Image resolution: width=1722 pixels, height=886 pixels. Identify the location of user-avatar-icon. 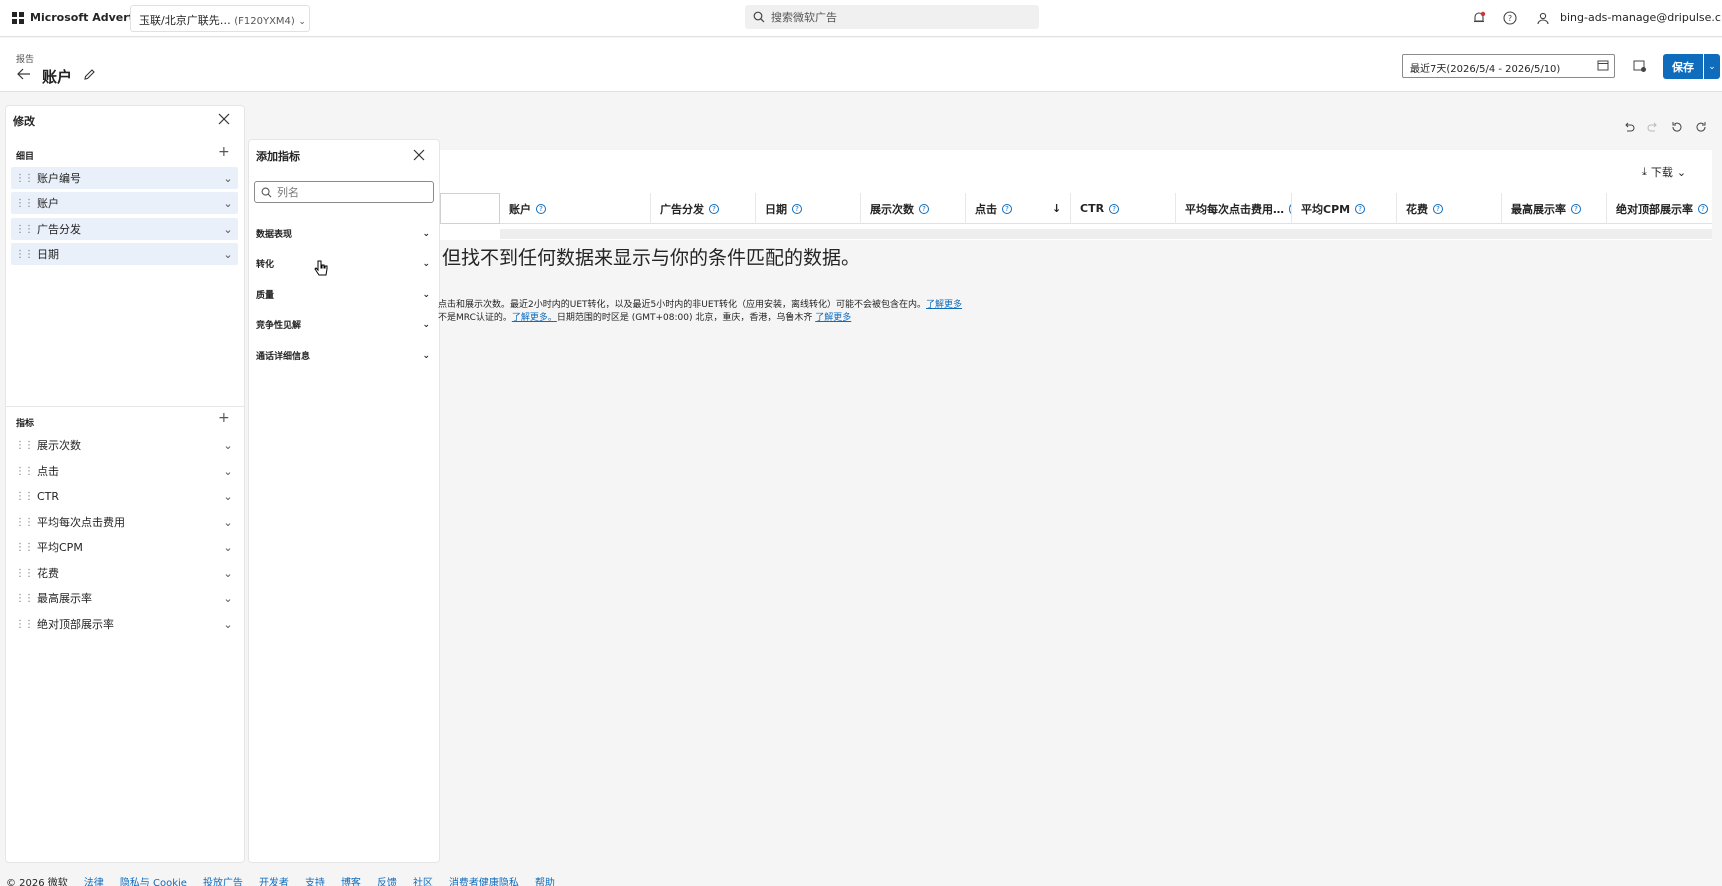
(1543, 18).